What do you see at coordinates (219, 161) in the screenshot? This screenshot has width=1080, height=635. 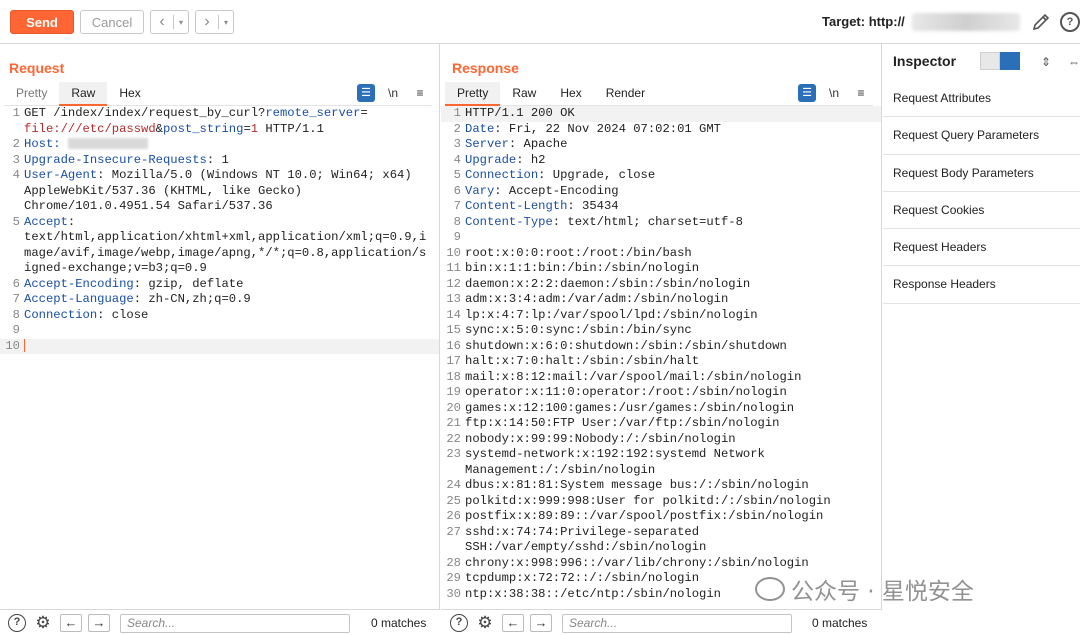 I see `code-line: 3 Upgrade-Insecure-Requests: 1` at bounding box center [219, 161].